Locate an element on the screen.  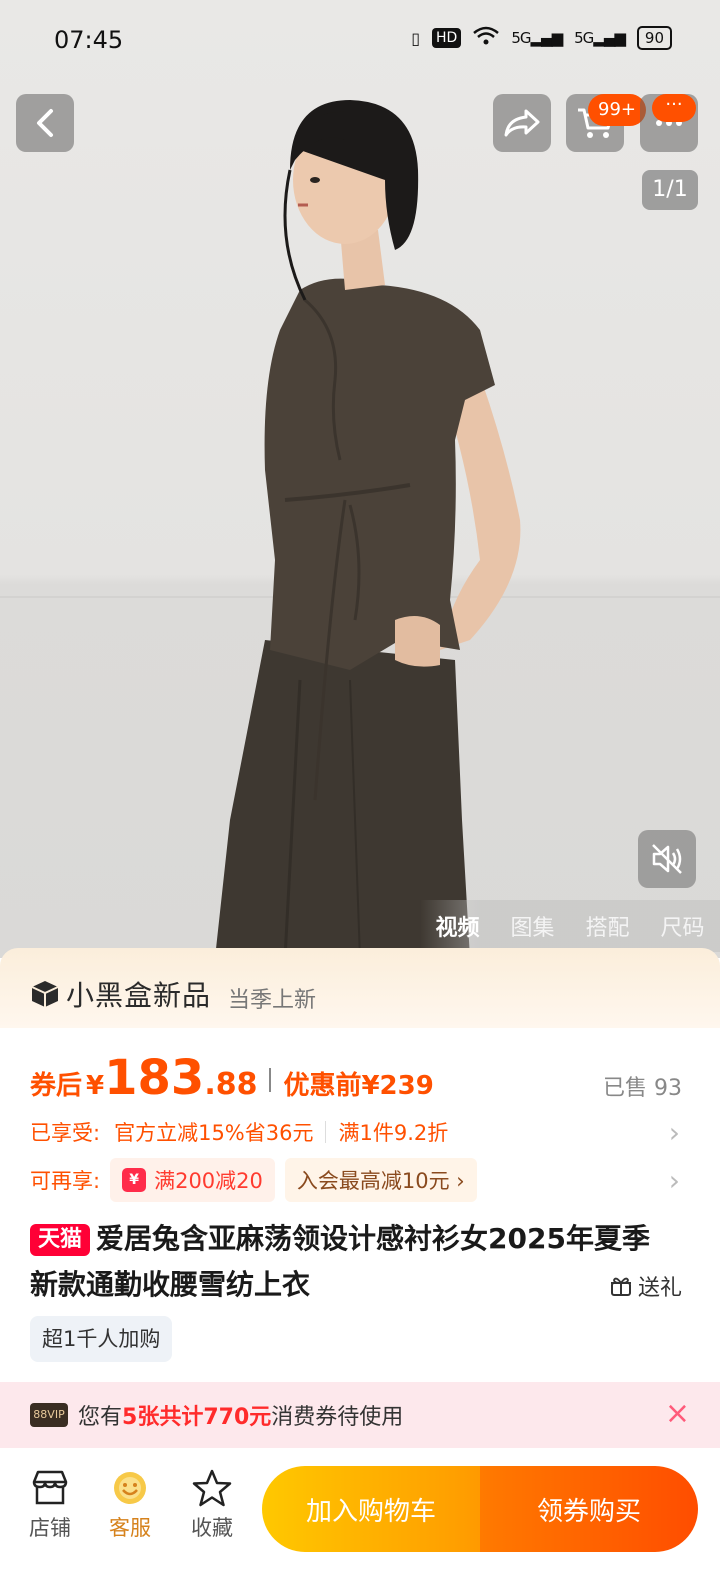
back-button is located at coordinates (45, 123).